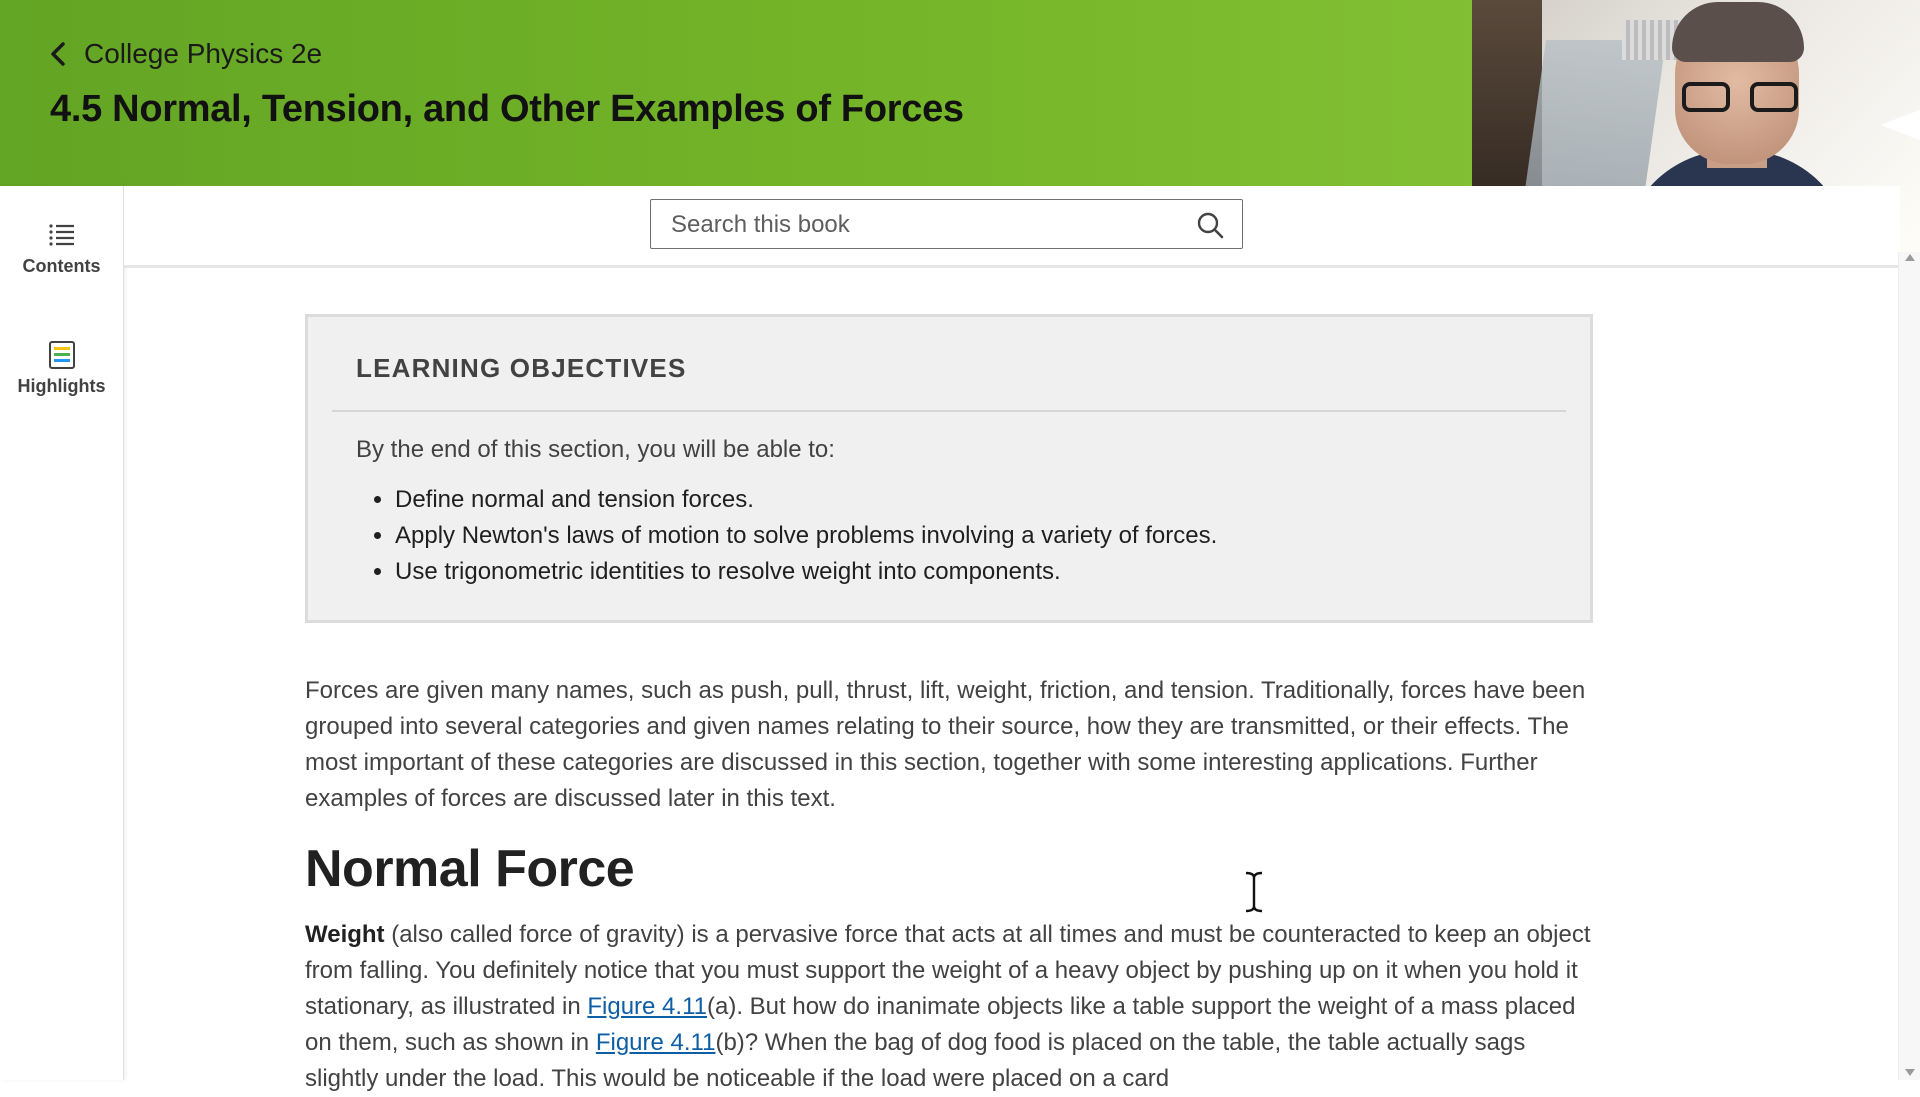 The image size is (1920, 1097). I want to click on highlights-label: Highlights, so click(61, 386).